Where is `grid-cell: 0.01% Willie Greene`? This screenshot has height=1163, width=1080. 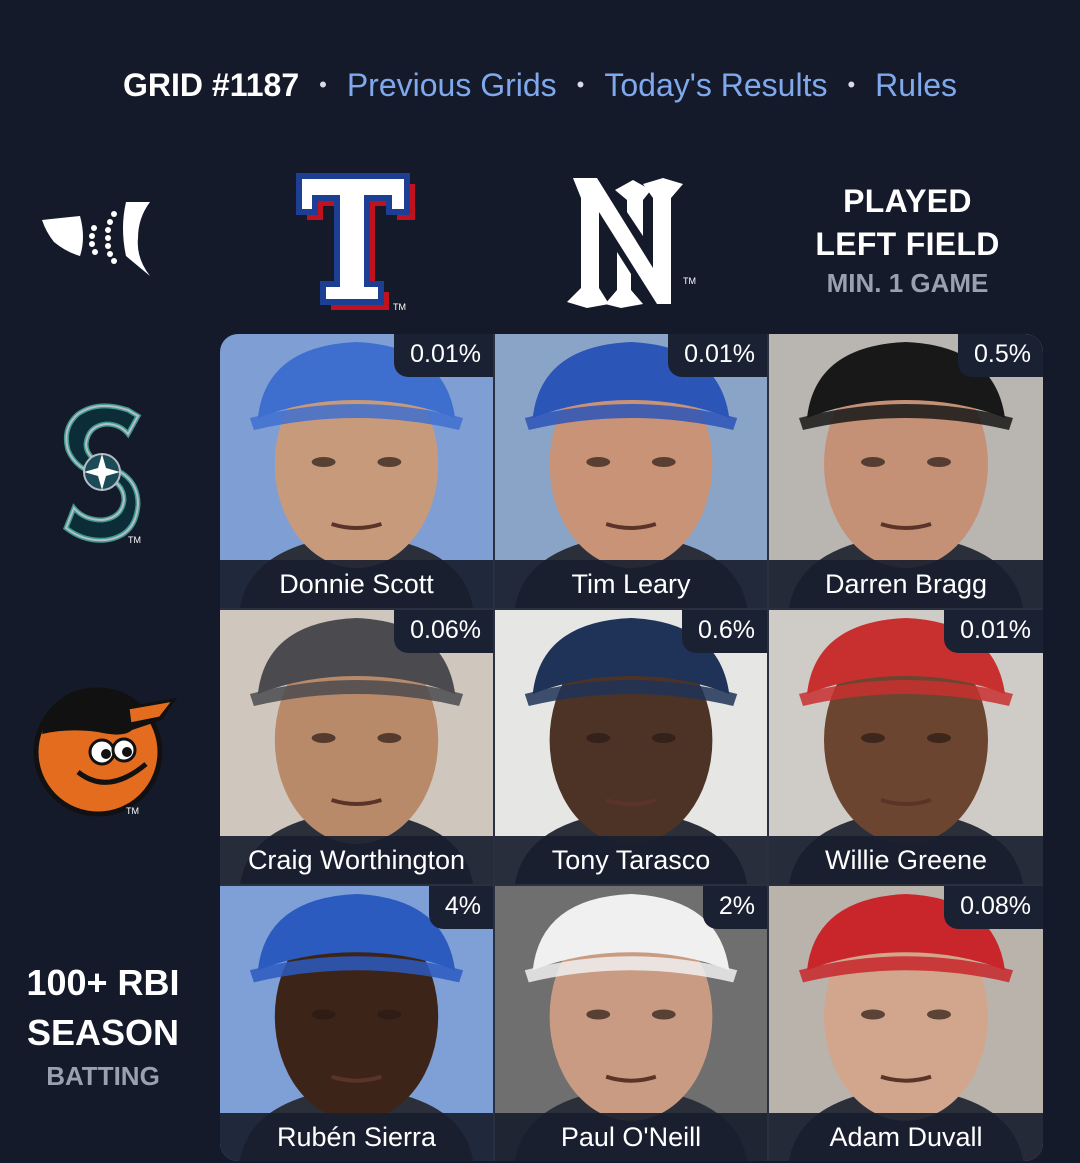 grid-cell: 0.01% Willie Greene is located at coordinates (906, 747).